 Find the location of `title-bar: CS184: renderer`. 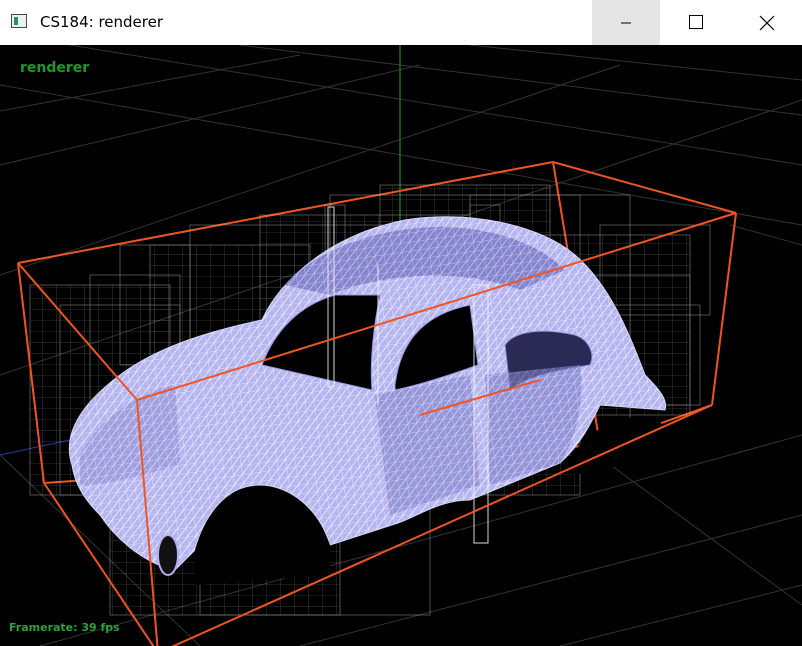

title-bar: CS184: renderer is located at coordinates (401, 22).